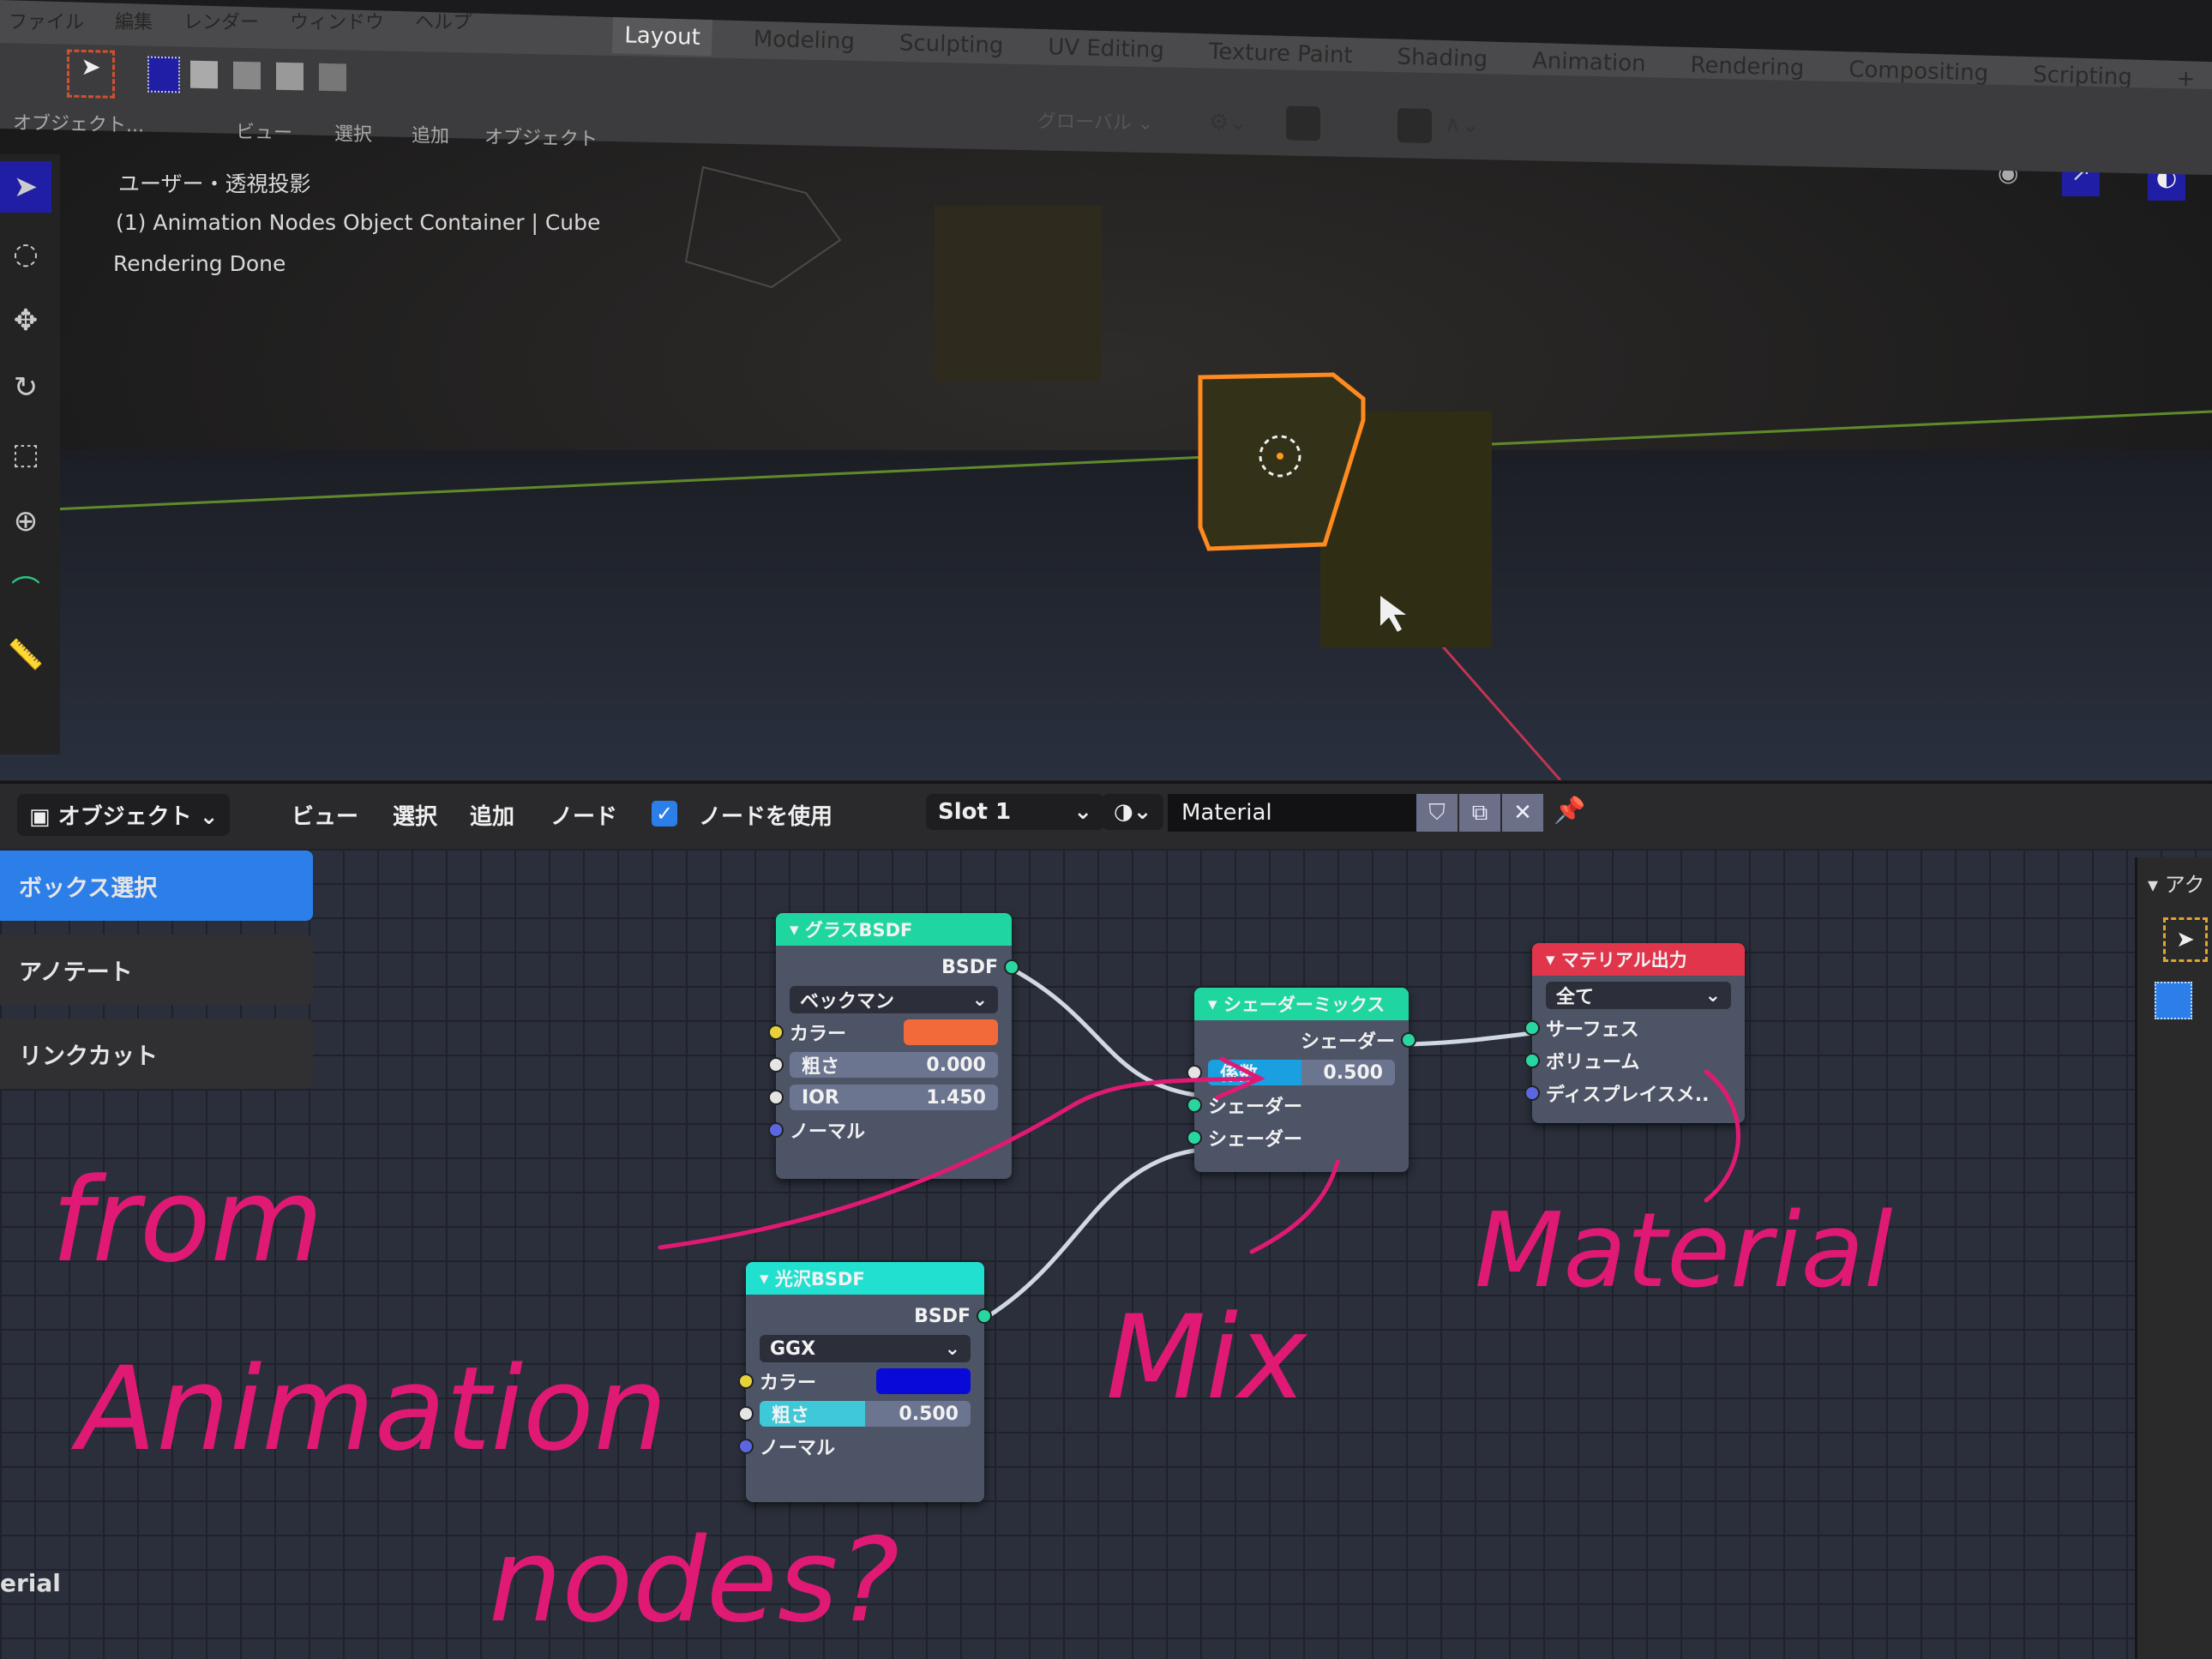 This screenshot has width=2212, height=1659. What do you see at coordinates (960, 1163) in the screenshot?
I see `arrow-to-fac` at bounding box center [960, 1163].